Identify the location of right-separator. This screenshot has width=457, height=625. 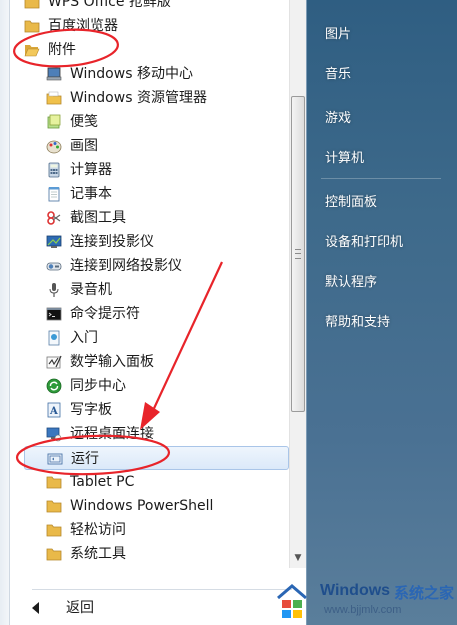
(381, 178).